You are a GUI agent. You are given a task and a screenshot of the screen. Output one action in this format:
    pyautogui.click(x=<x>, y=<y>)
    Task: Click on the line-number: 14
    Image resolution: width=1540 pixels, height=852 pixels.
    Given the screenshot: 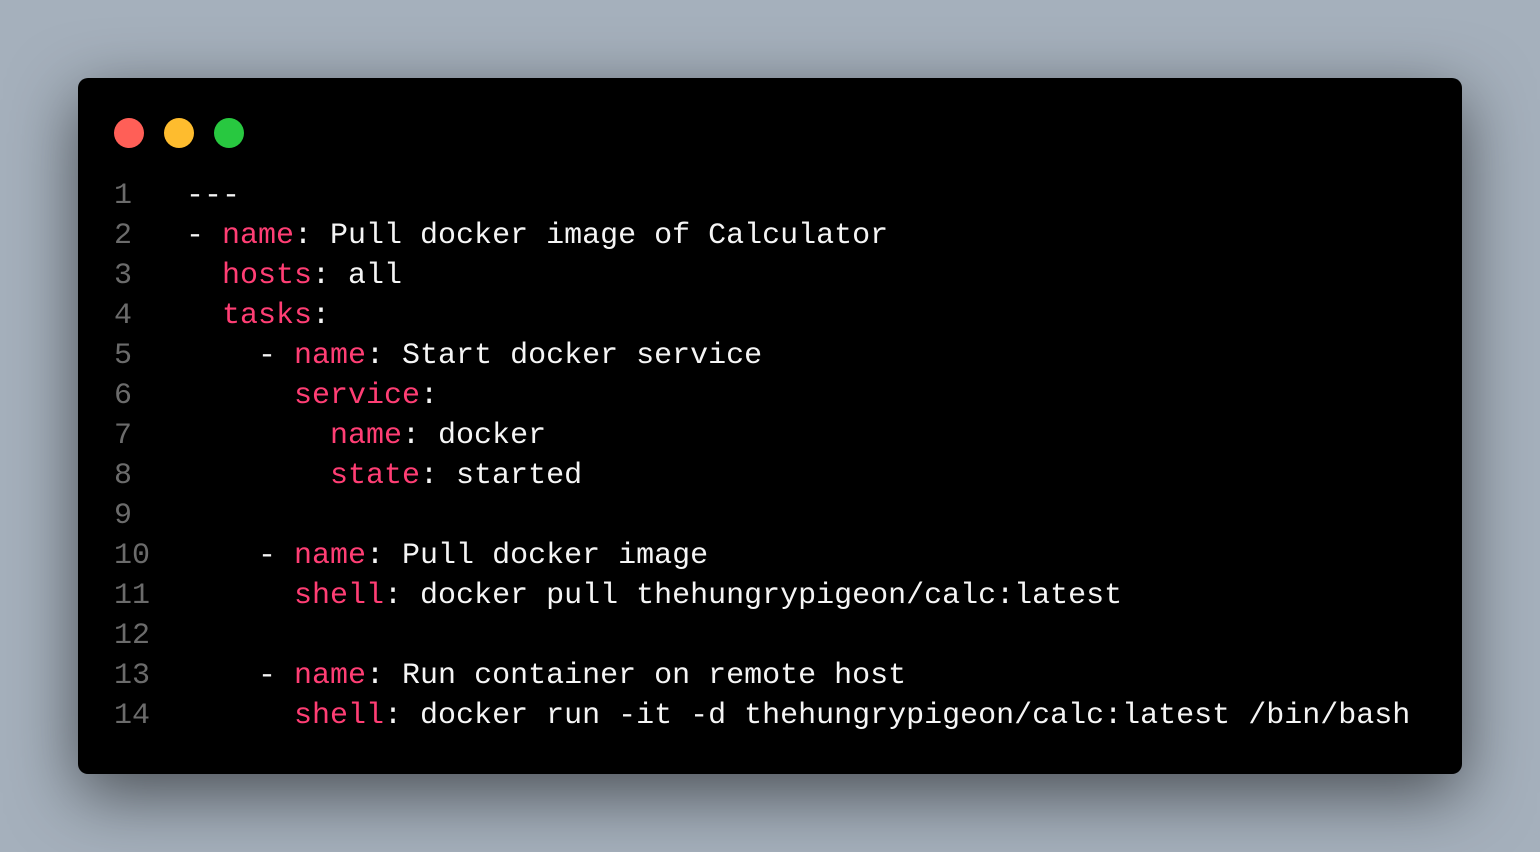 What is the action you would take?
    pyautogui.click(x=132, y=716)
    